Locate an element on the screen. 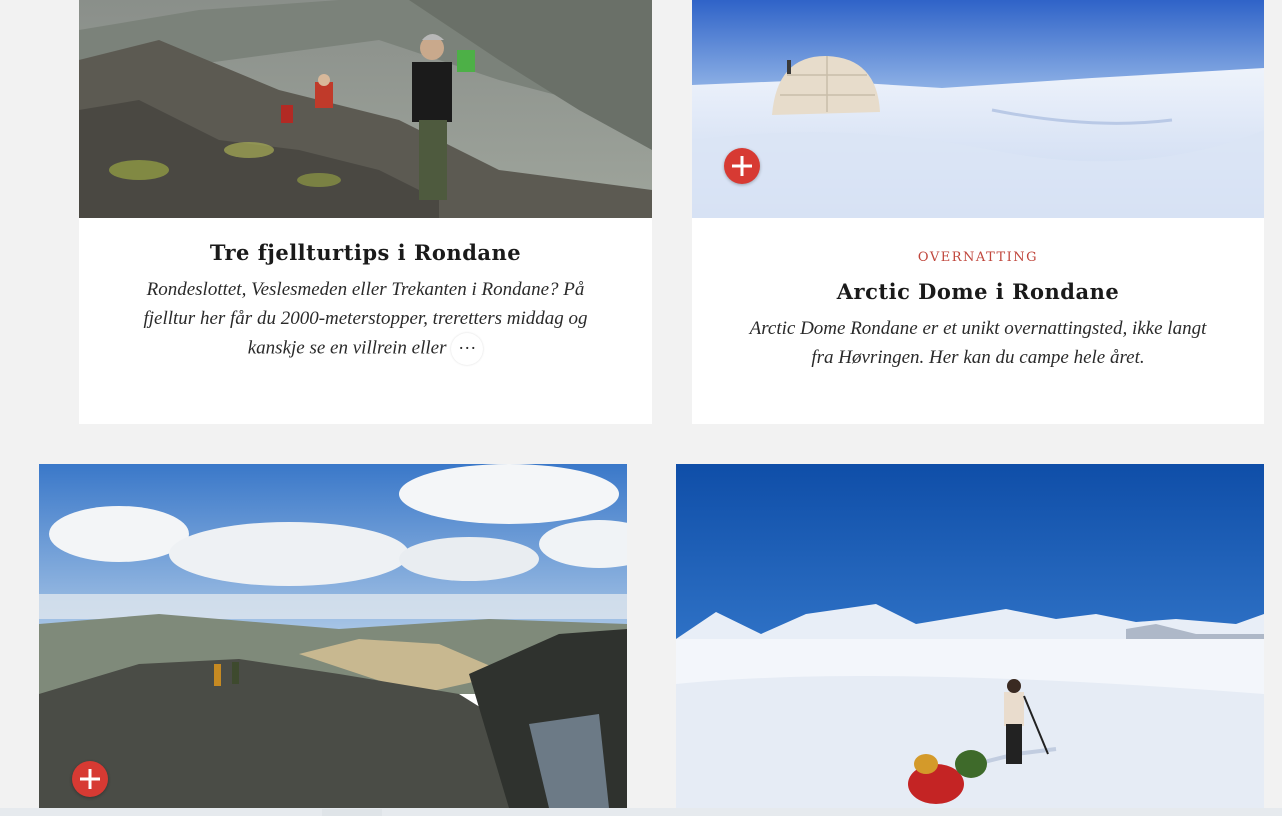 Image resolution: width=1282 pixels, height=816 pixels. snow-dome-tent-photo is located at coordinates (978, 109).